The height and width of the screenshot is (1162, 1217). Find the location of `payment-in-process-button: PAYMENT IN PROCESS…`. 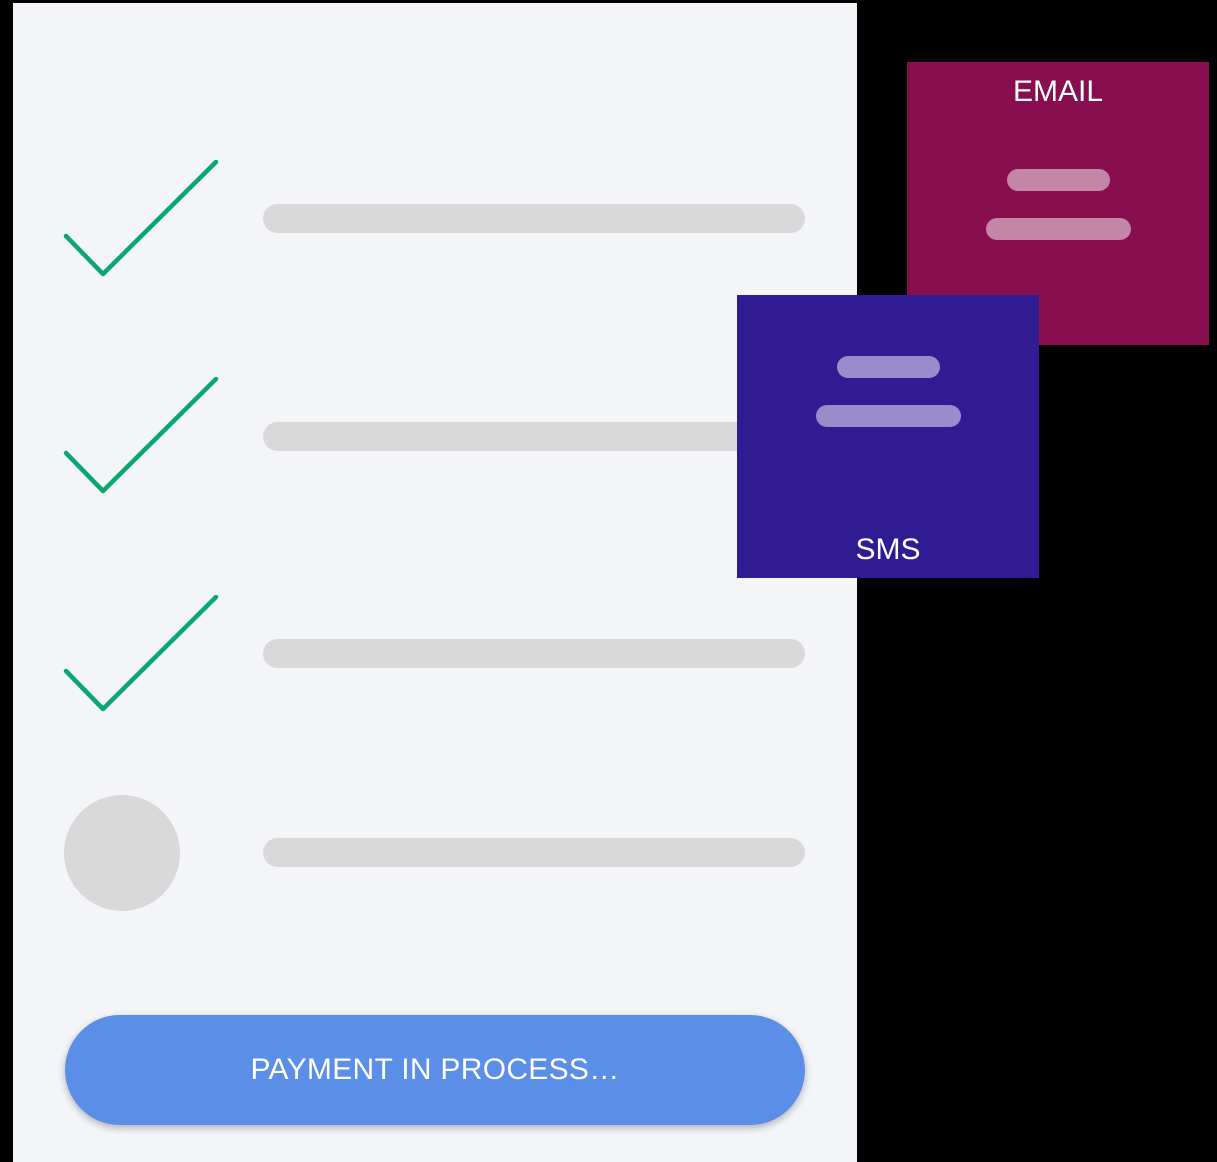

payment-in-process-button: PAYMENT IN PROCESS… is located at coordinates (435, 1070).